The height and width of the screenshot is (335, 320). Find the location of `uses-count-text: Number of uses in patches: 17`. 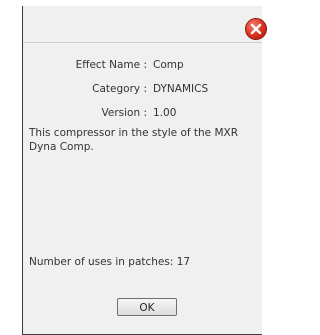

uses-count-text: Number of uses in patches: 17 is located at coordinates (110, 262).